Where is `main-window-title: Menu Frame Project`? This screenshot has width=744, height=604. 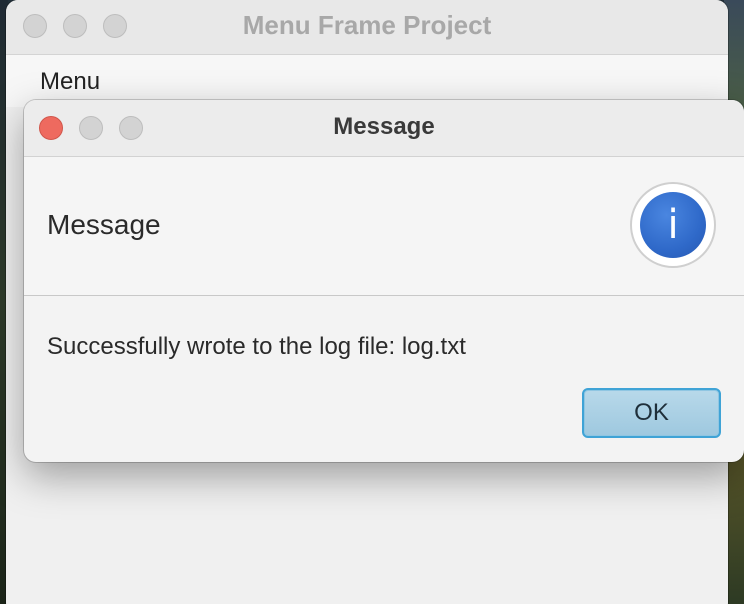
main-window-title: Menu Frame Project is located at coordinates (367, 25).